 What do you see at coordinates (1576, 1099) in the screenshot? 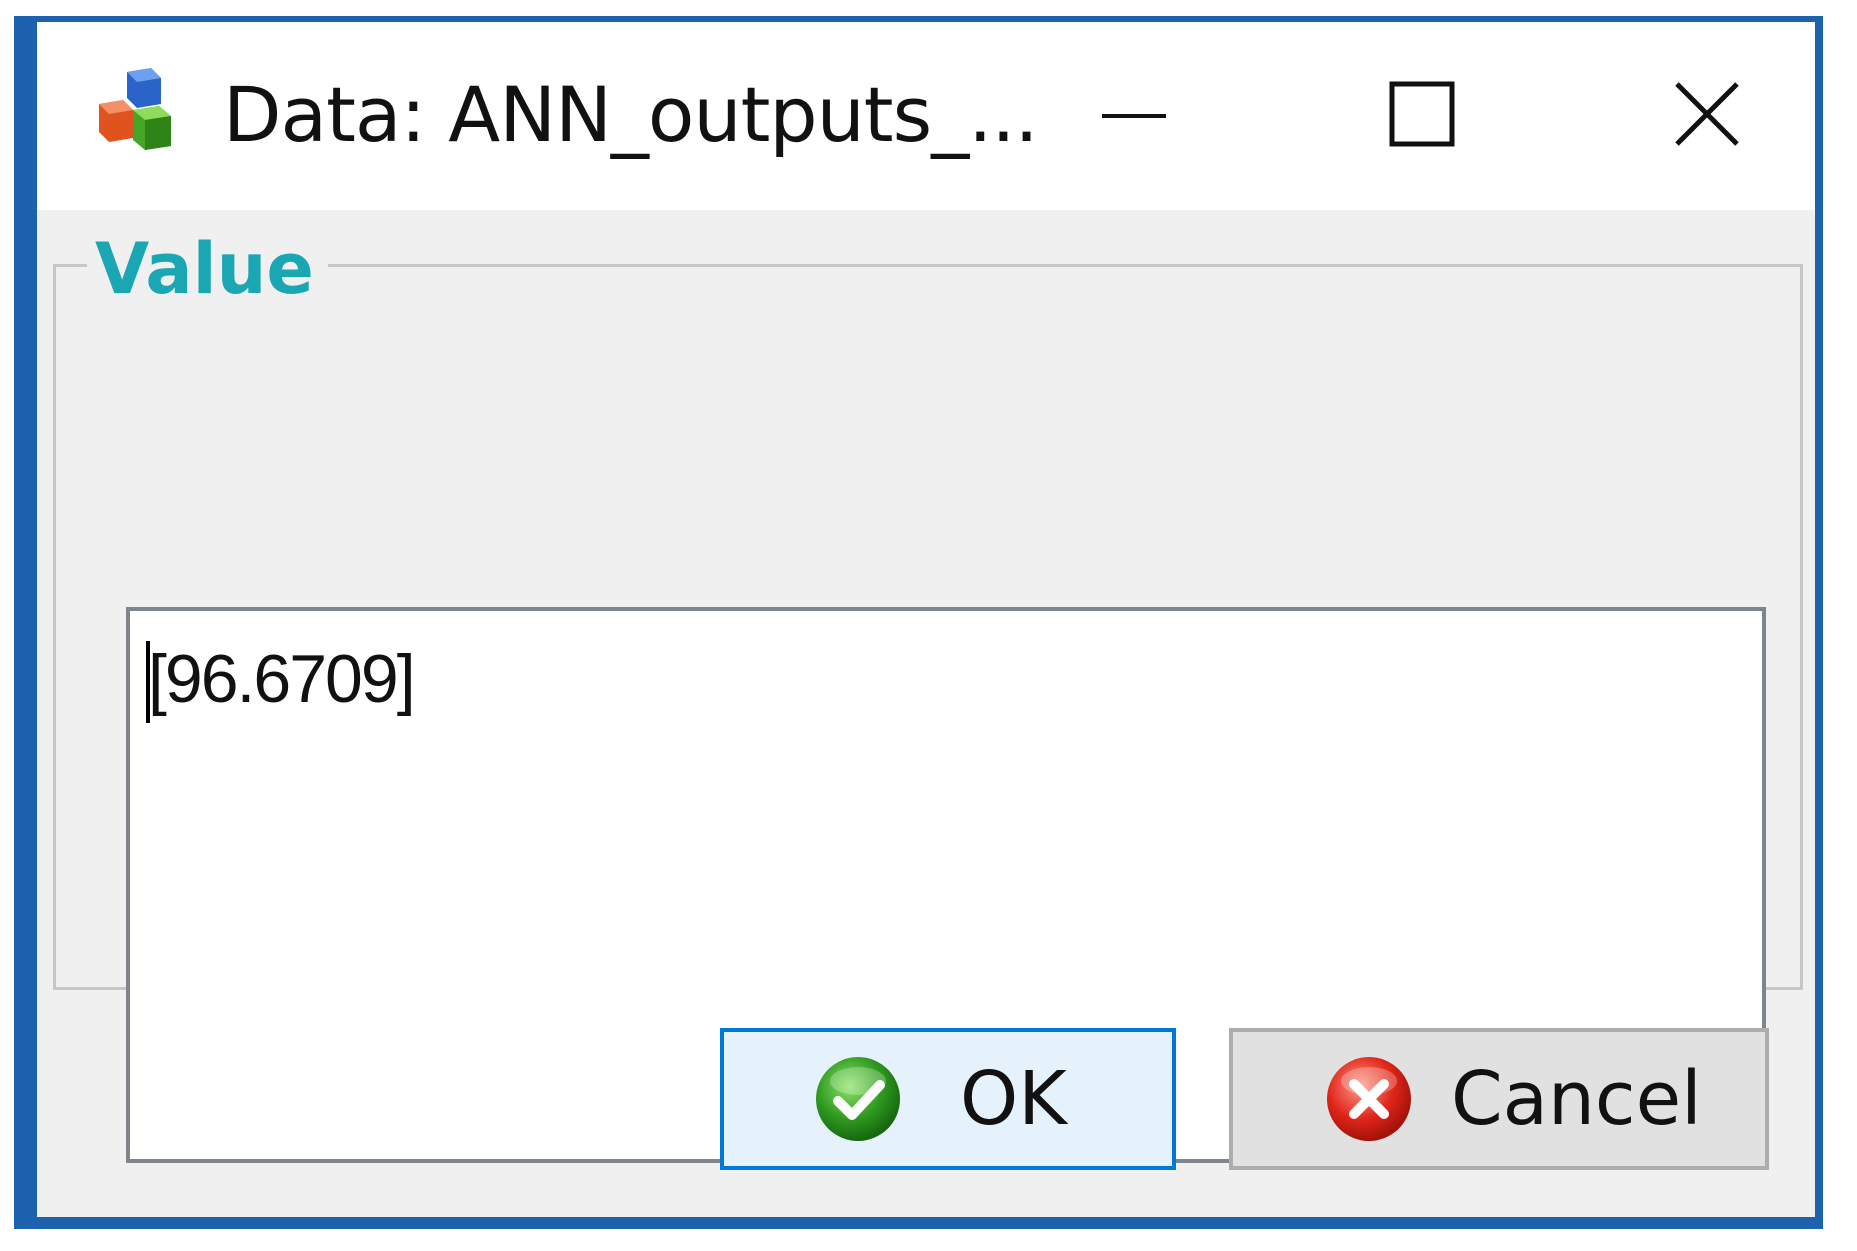
I see `cancel-button-label: Cancel` at bounding box center [1576, 1099].